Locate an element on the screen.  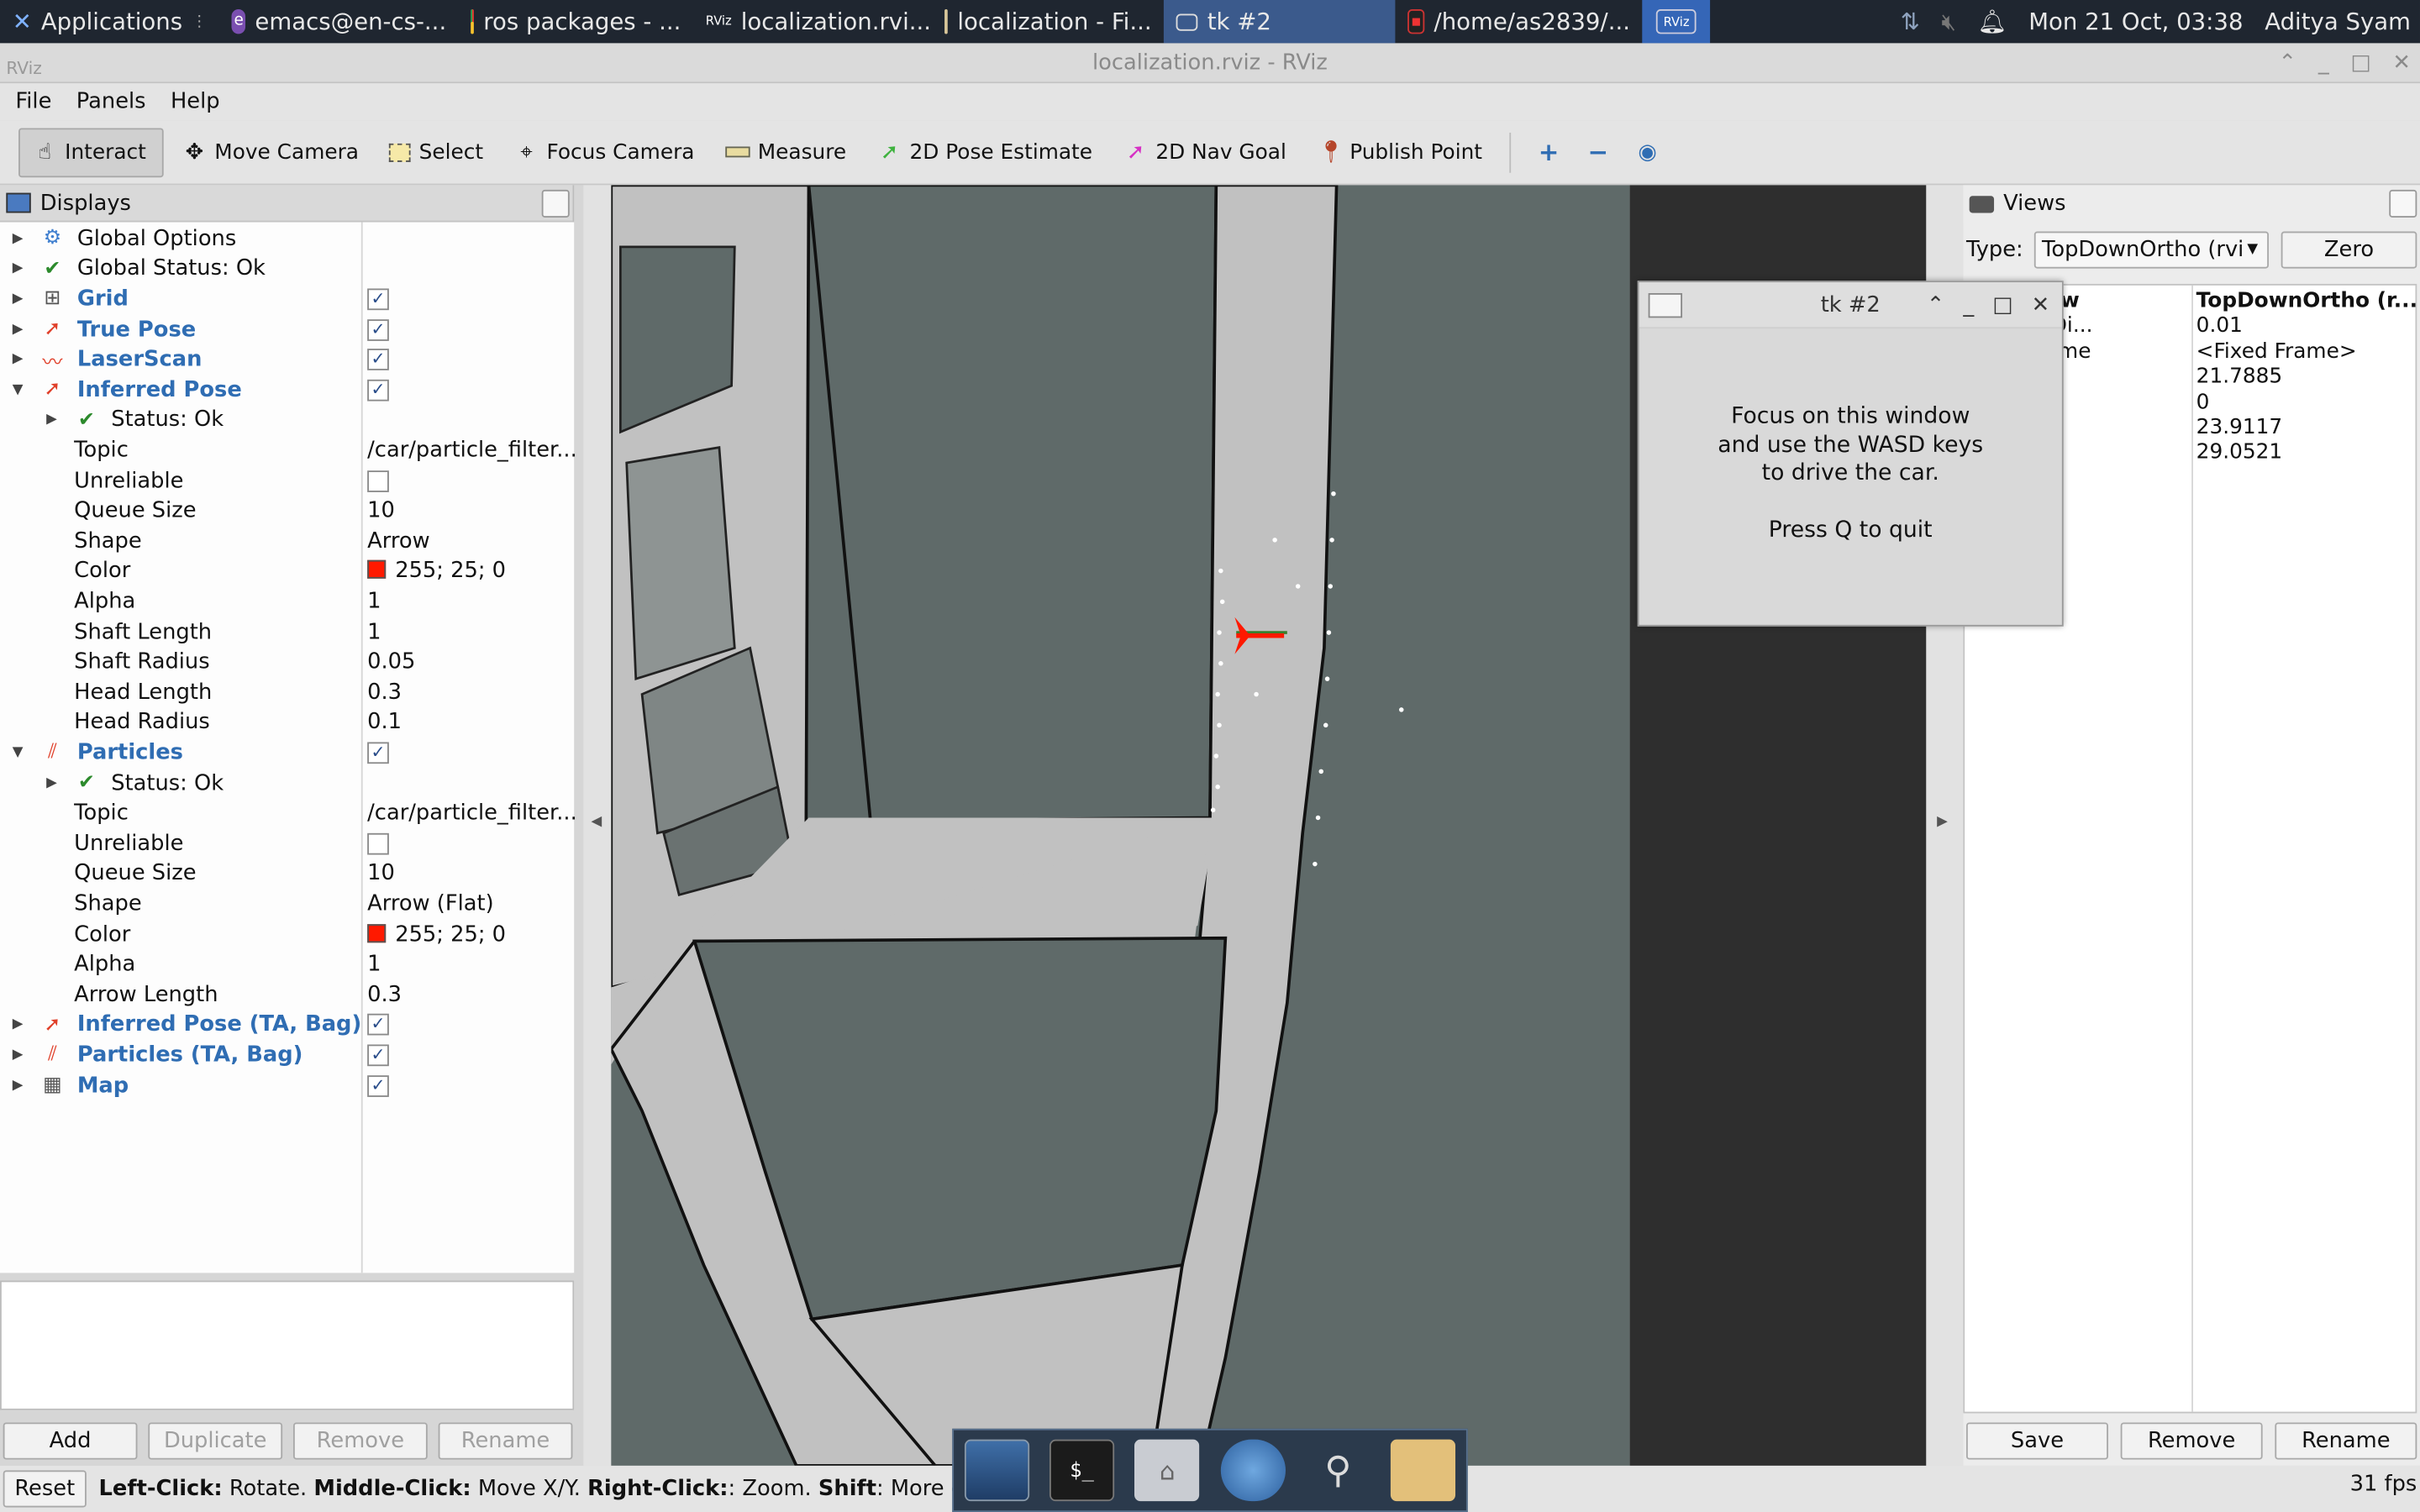
duplicate-display-button: Duplicate is located at coordinates (216, 1441).